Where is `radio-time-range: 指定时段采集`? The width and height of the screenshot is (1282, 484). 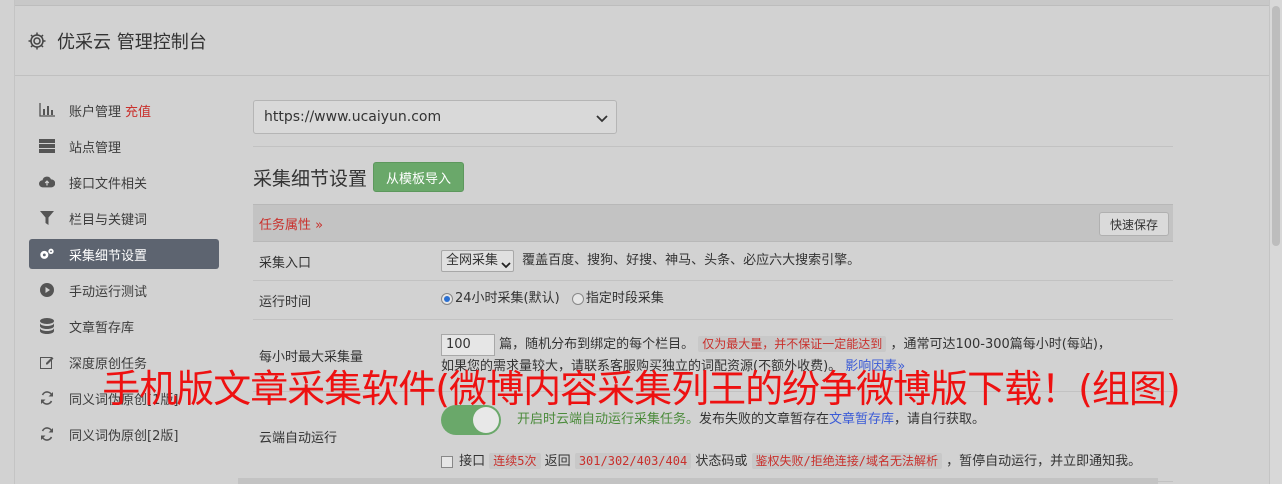 radio-time-range: 指定时段采集 is located at coordinates (617, 299).